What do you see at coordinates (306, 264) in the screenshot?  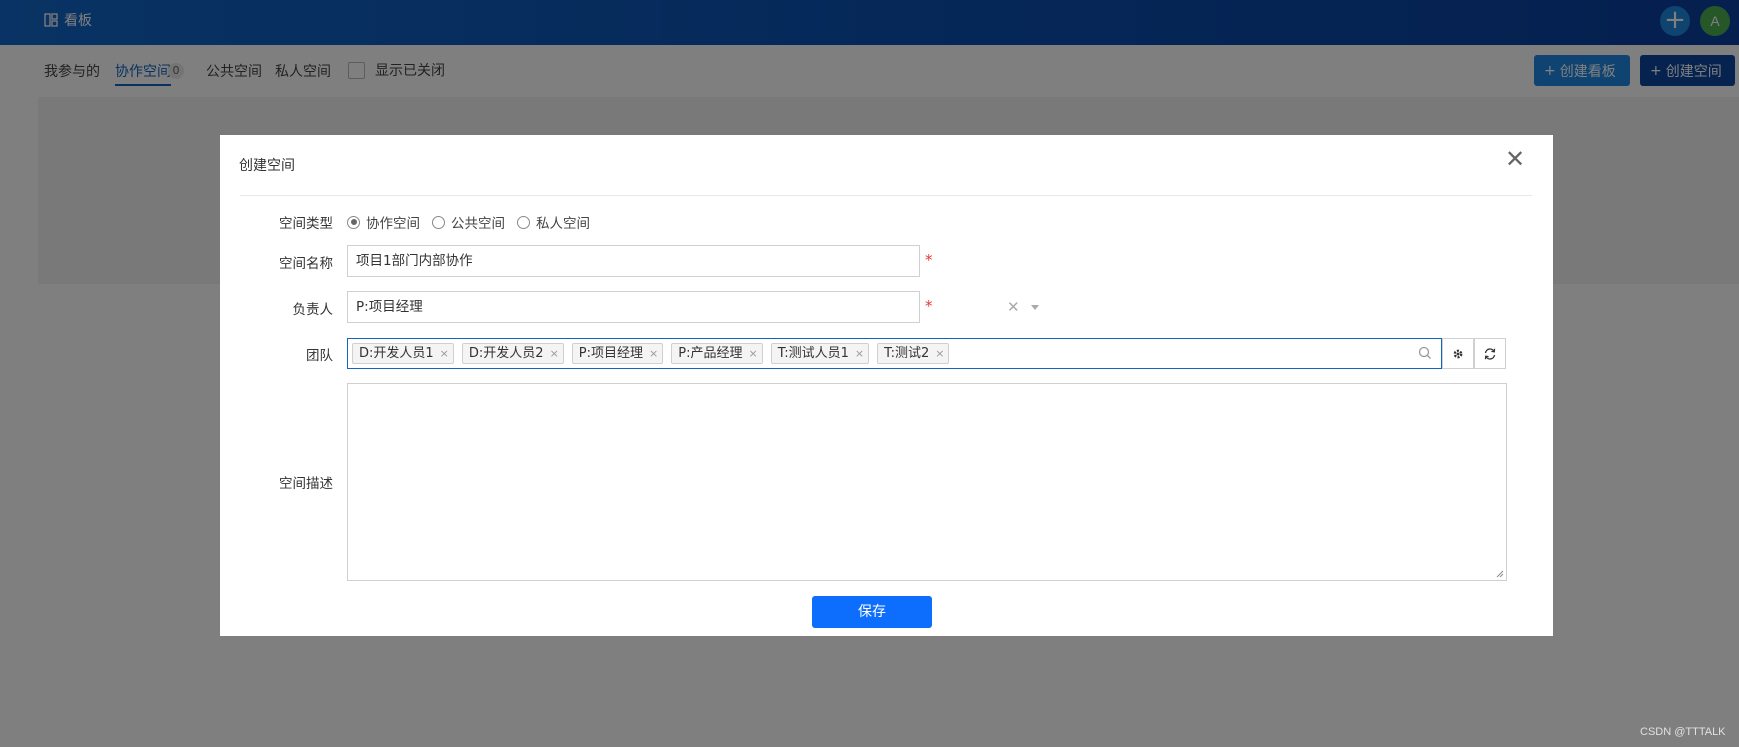 I see `space-name-label: 空间名称` at bounding box center [306, 264].